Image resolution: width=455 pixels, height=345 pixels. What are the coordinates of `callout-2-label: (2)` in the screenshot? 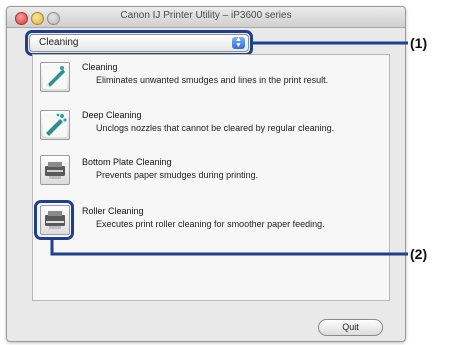 It's located at (419, 254).